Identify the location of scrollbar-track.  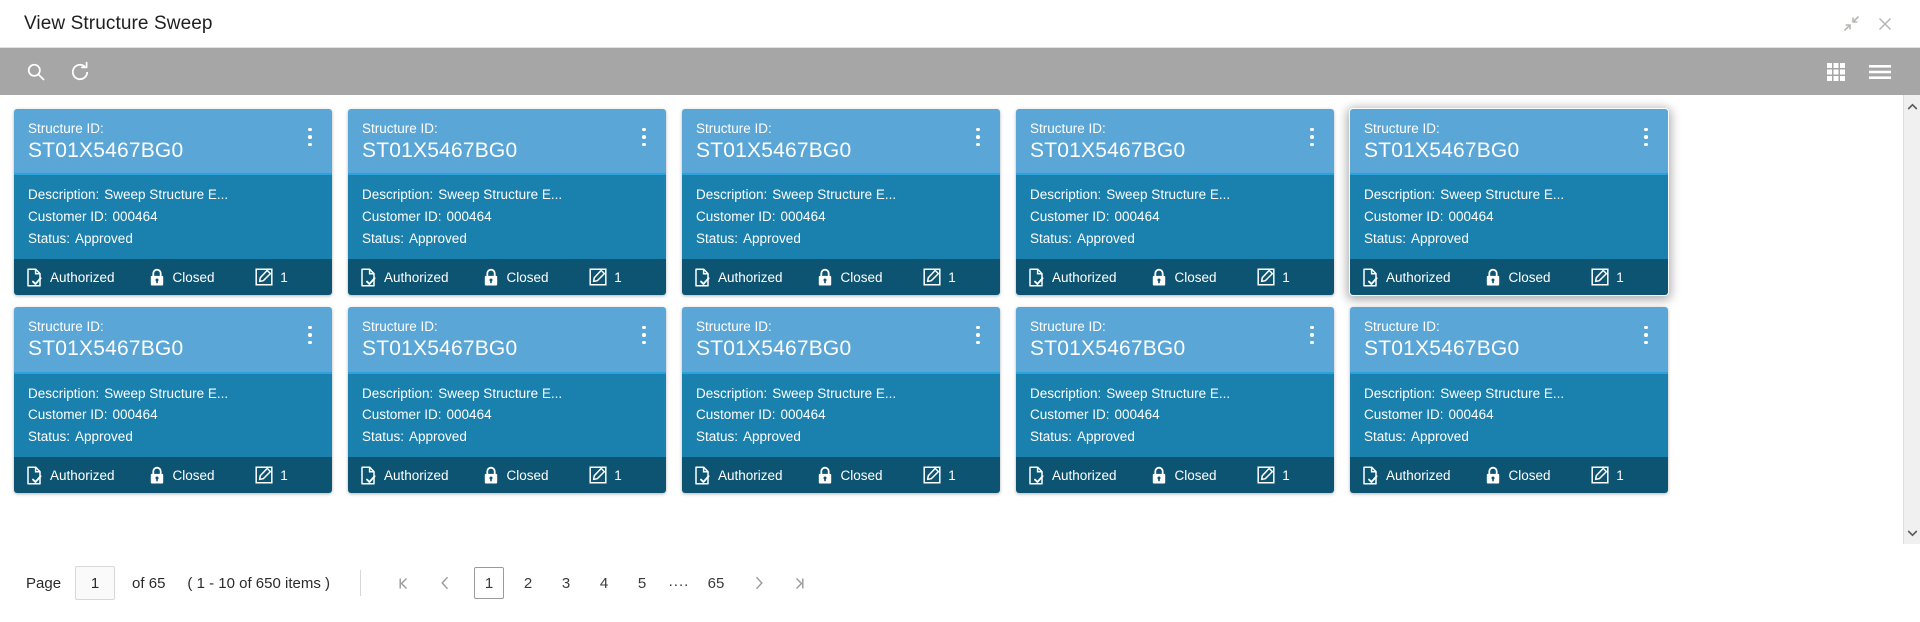
(1912, 319).